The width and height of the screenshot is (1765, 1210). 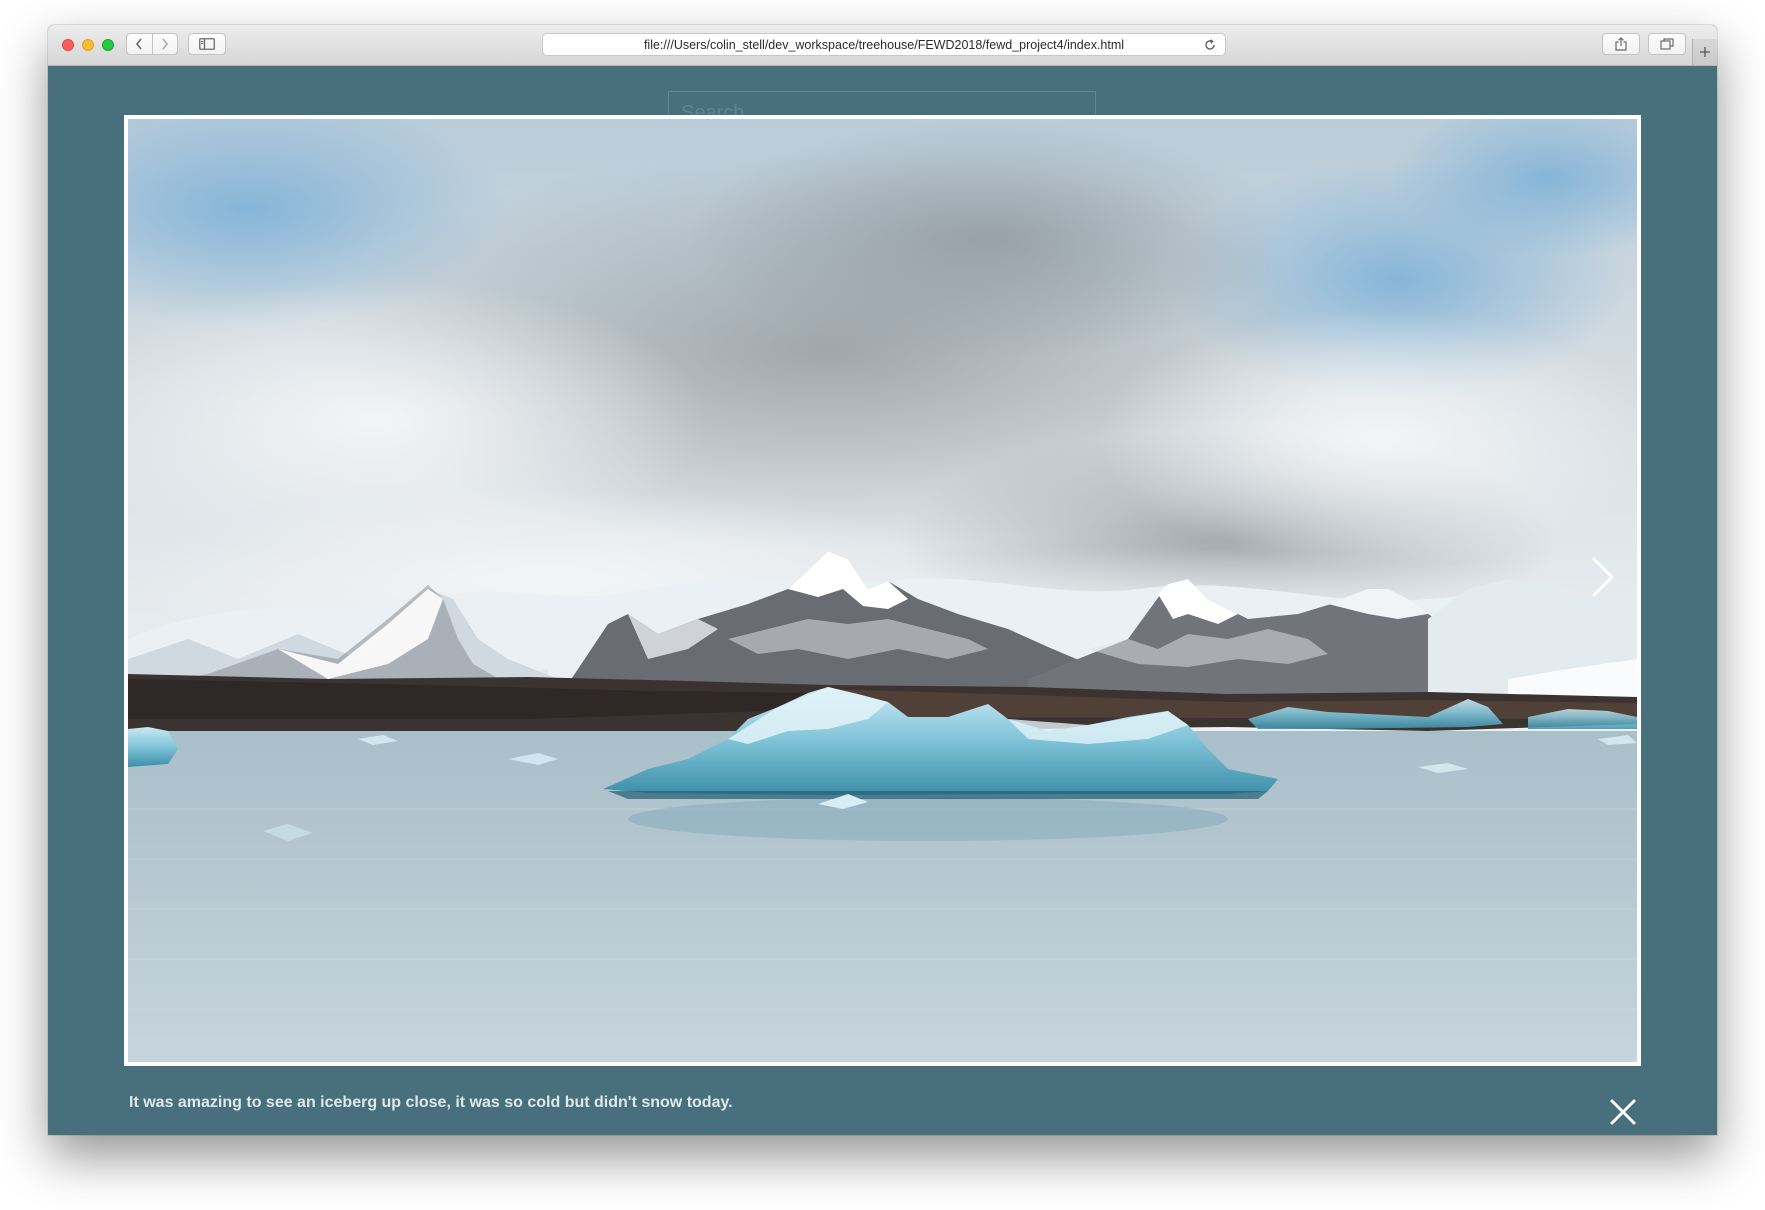 What do you see at coordinates (1603, 577) in the screenshot?
I see `next-image-button` at bounding box center [1603, 577].